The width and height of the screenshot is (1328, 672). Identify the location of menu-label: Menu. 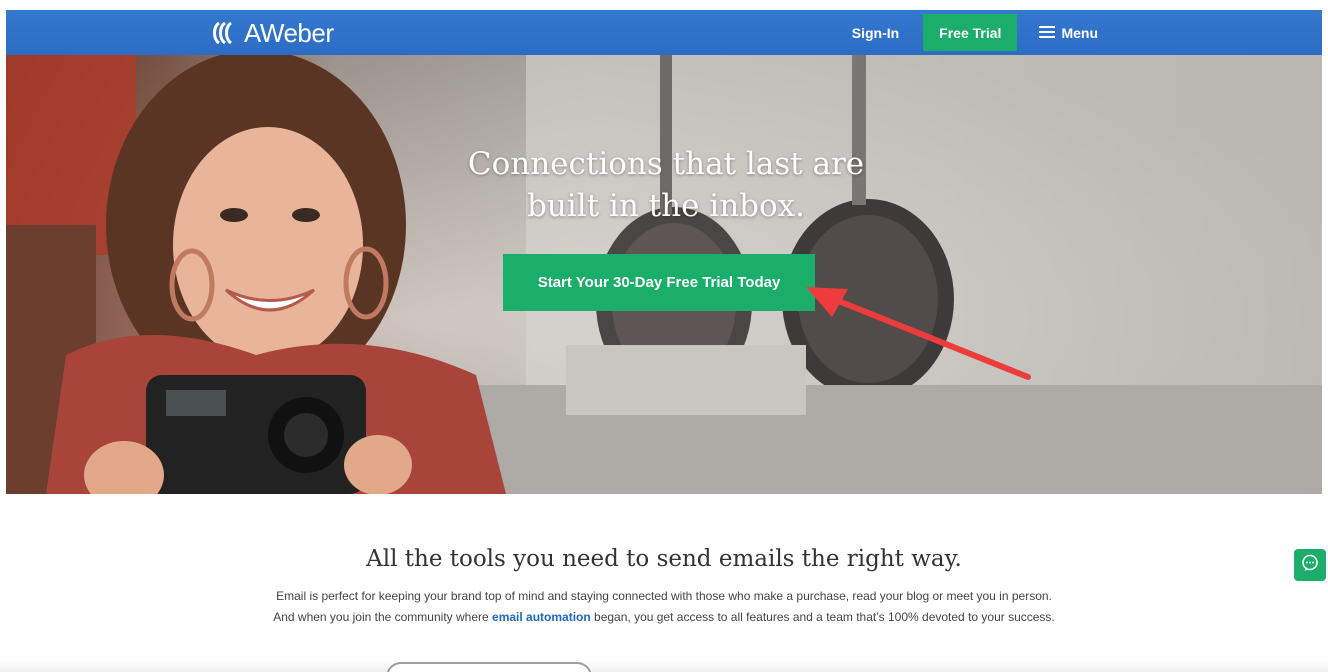
(1079, 32).